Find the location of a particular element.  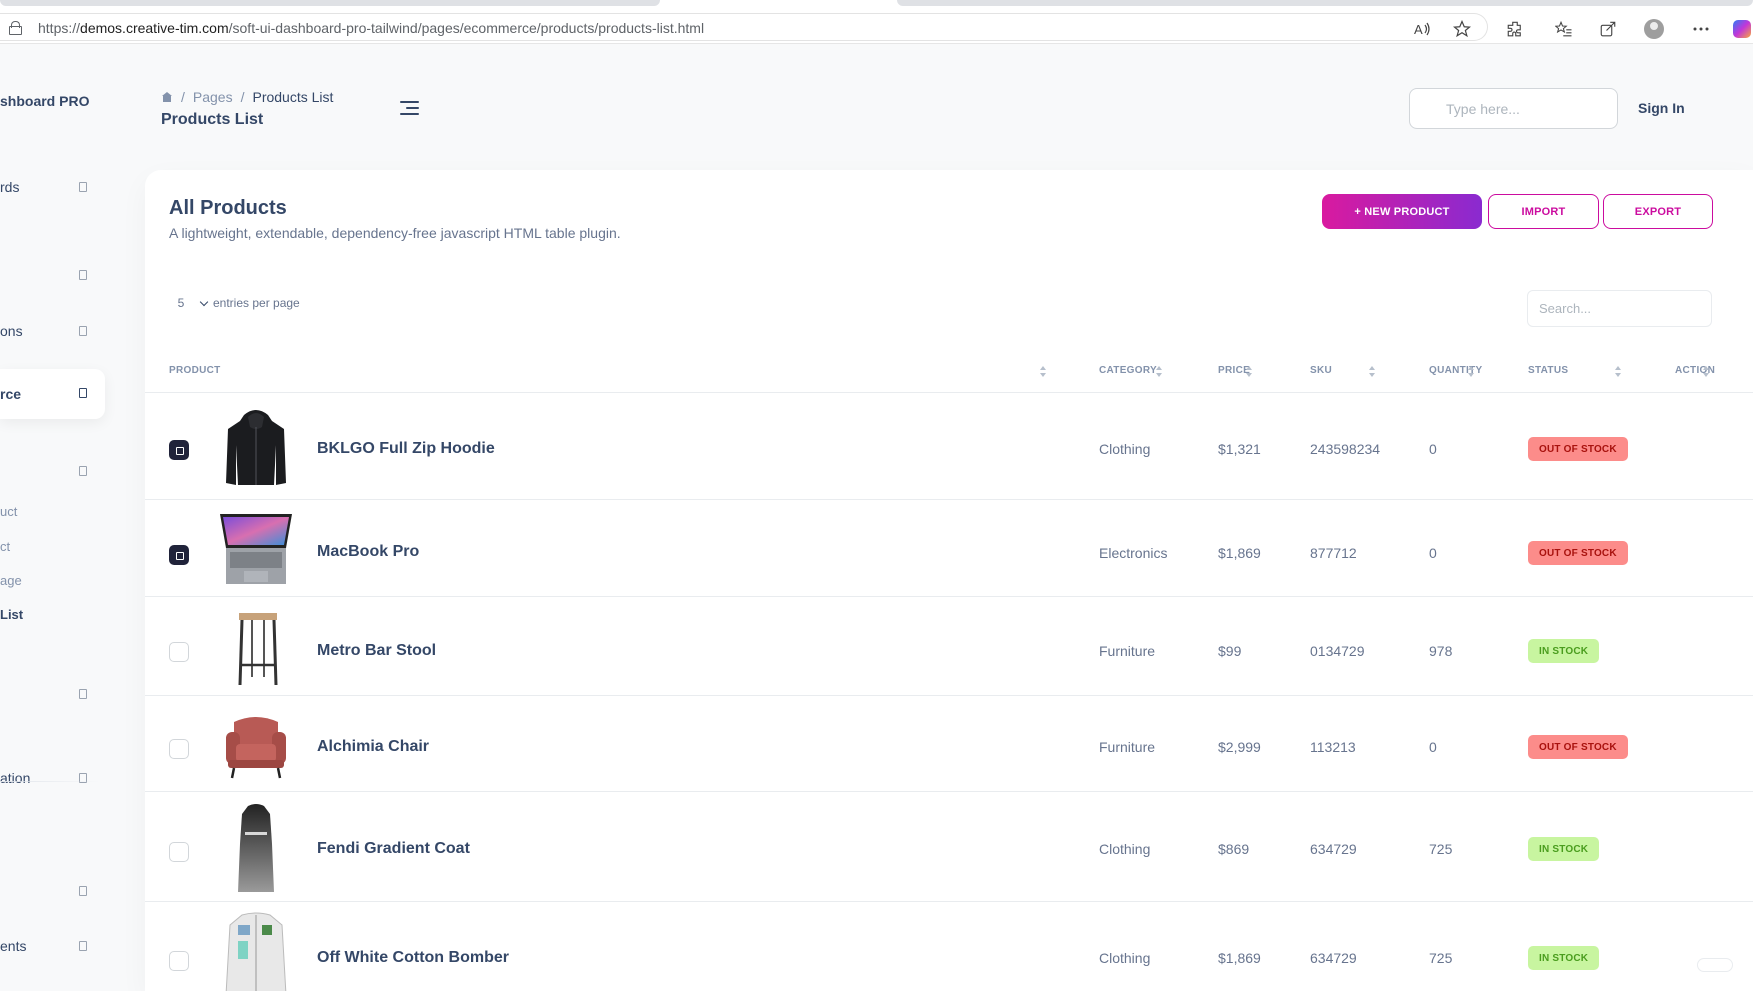

share-icon is located at coordinates (1608, 29).